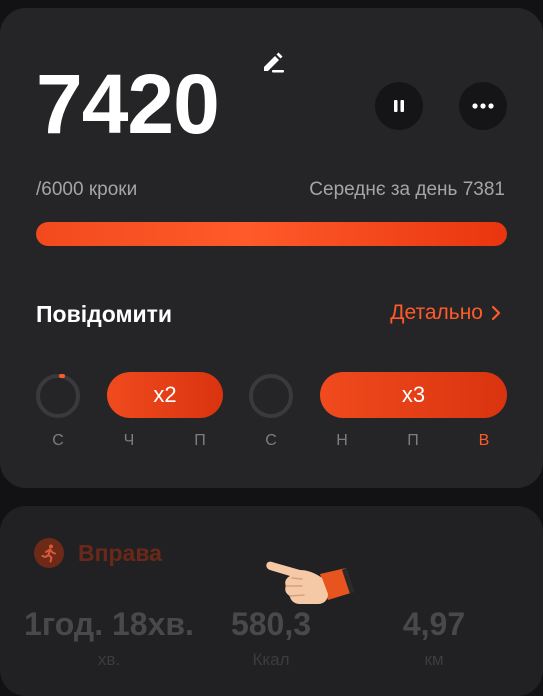 This screenshot has width=543, height=696. Describe the element at coordinates (496, 313) in the screenshot. I see `chevron-right-icon` at that location.